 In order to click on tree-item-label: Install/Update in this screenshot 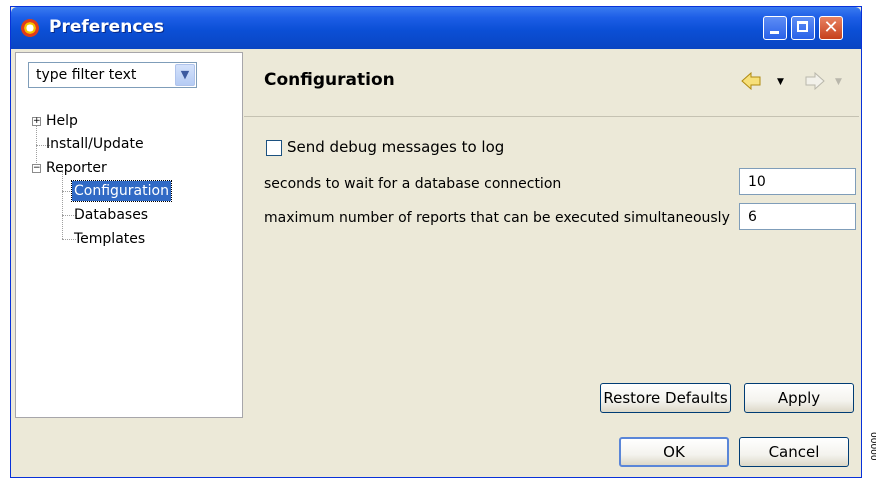, I will do `click(95, 144)`.